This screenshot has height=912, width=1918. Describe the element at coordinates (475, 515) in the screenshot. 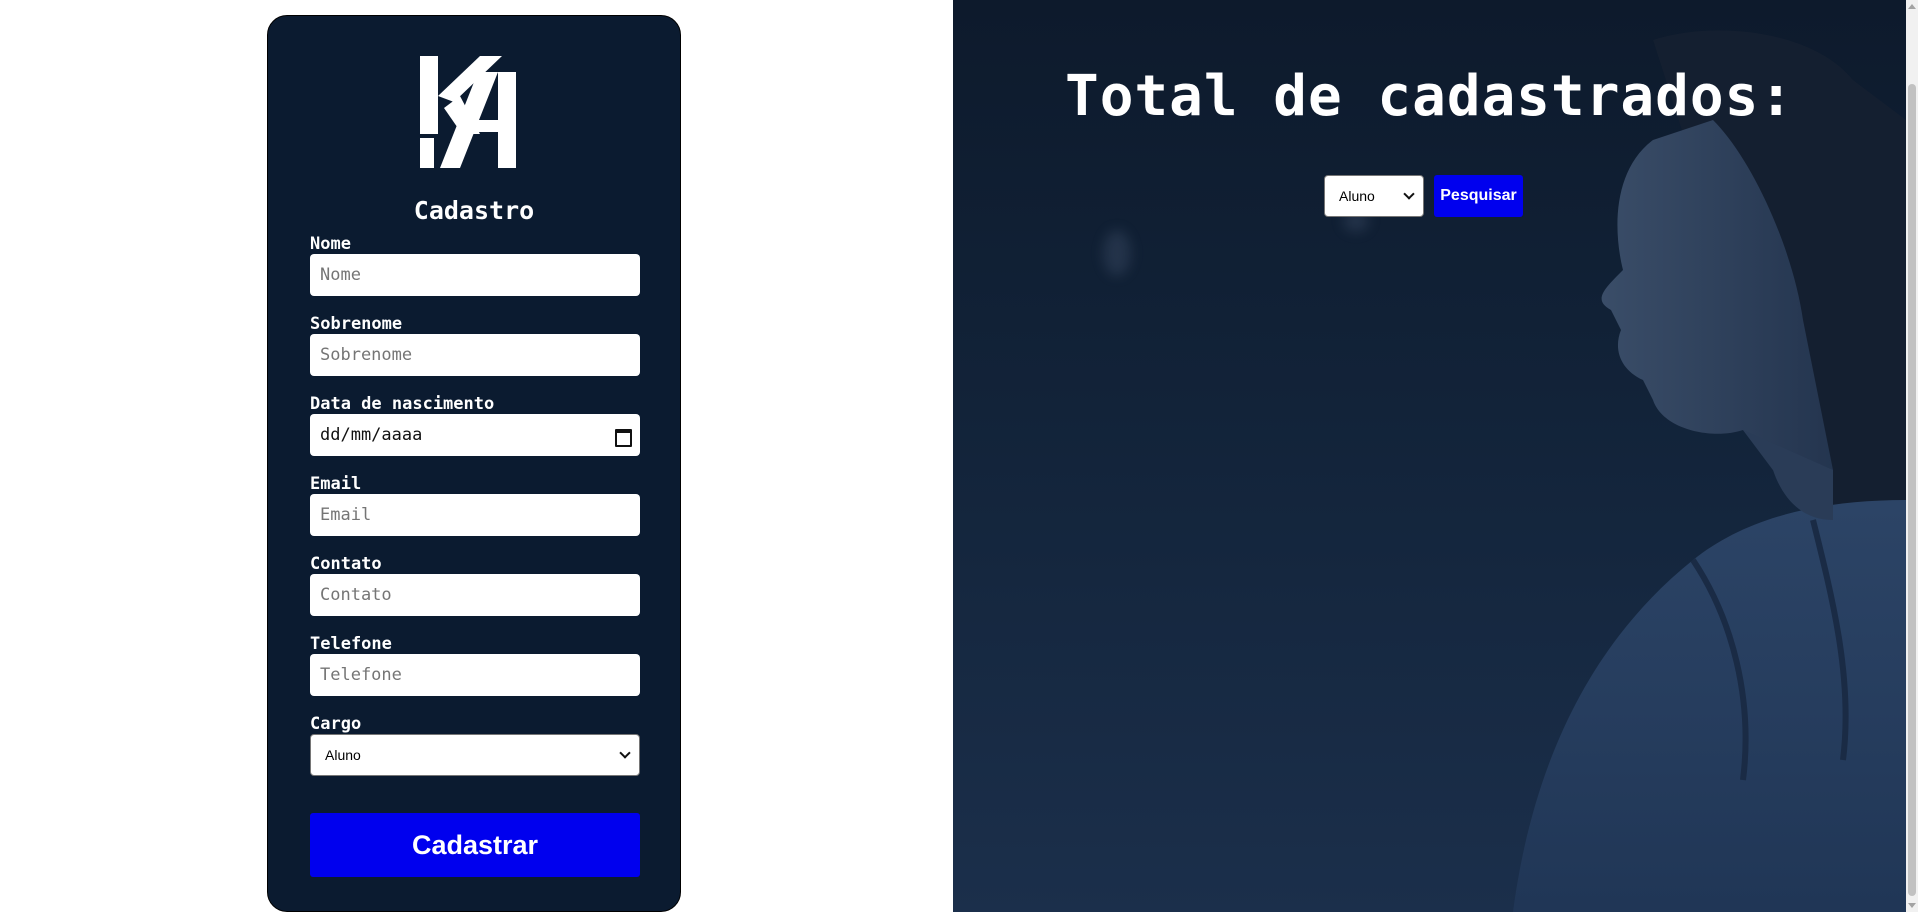

I see `email-input` at that location.